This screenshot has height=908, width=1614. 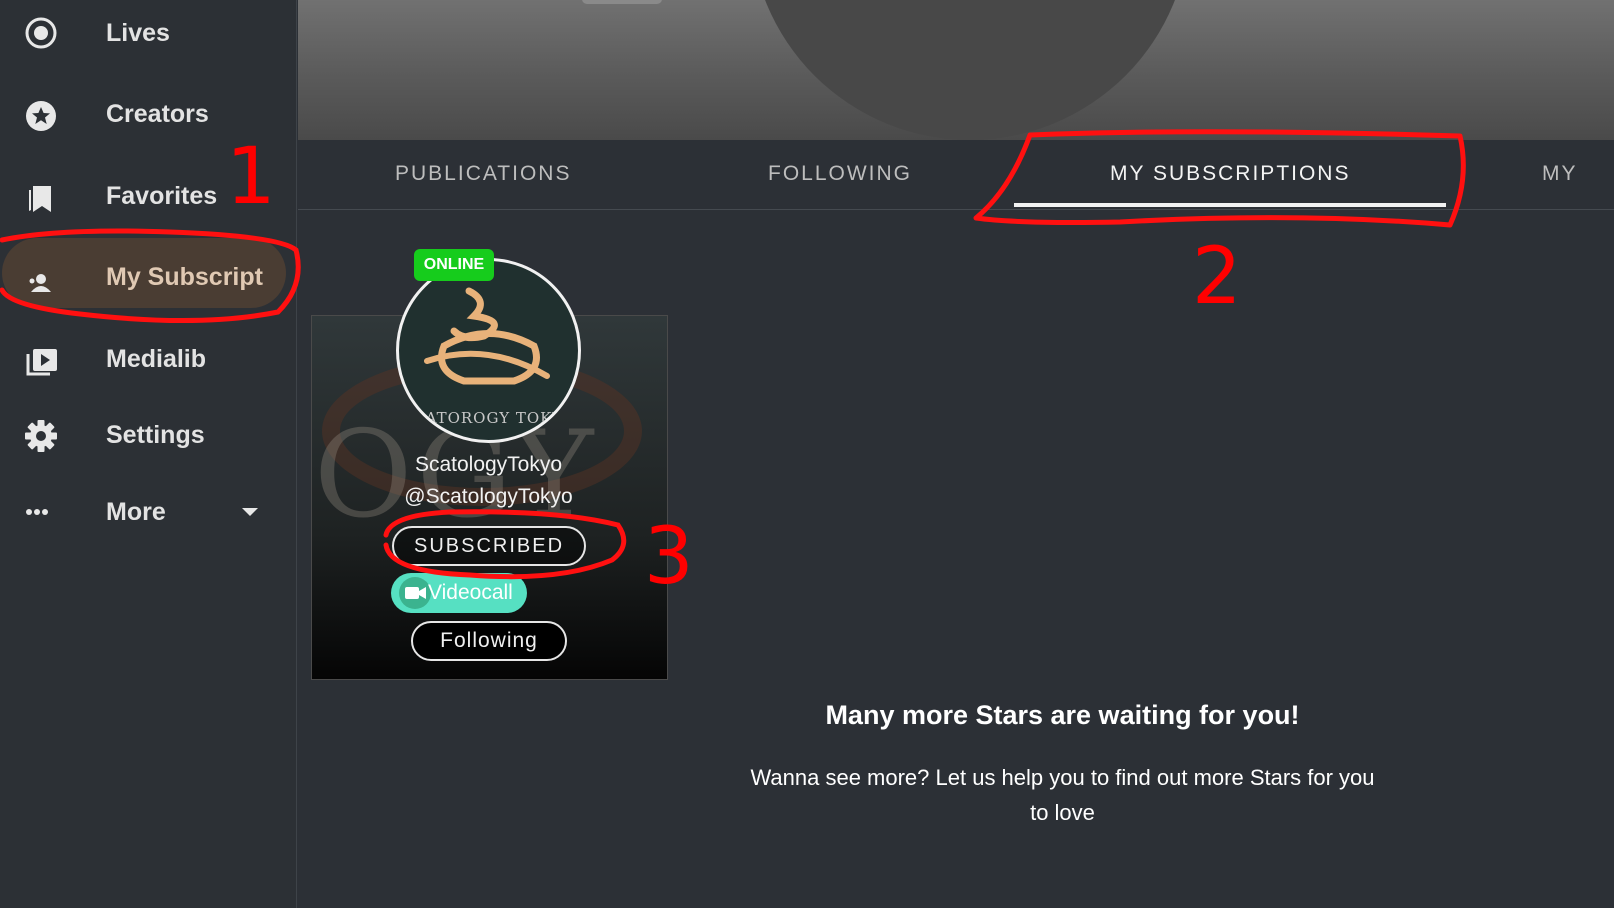 I want to click on sidebar-item-medialib: Medialib, so click(x=148, y=359).